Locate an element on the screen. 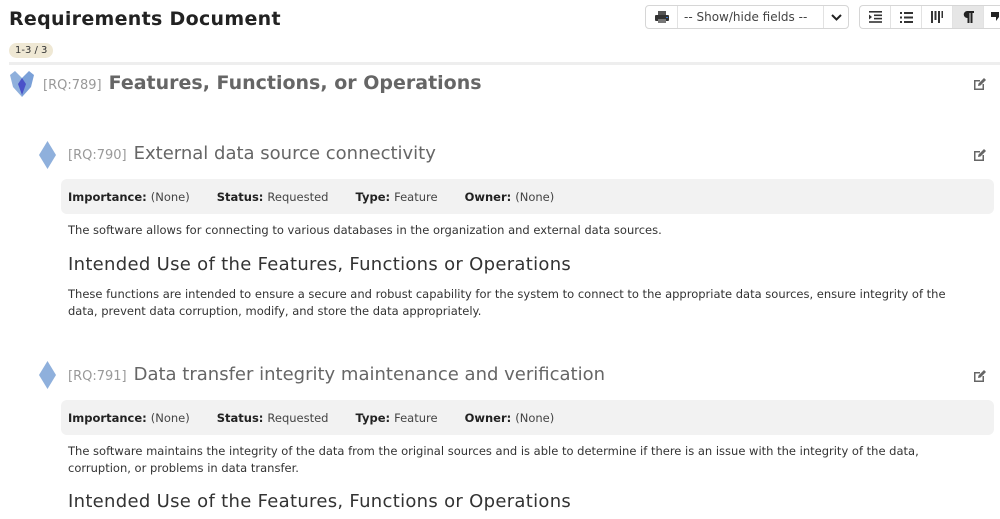  list-icon is located at coordinates (906, 17).